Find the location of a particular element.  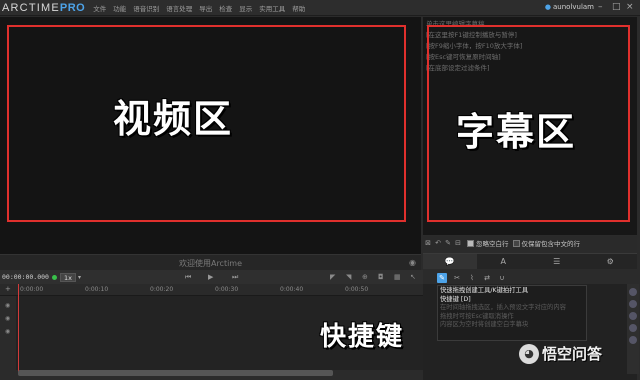

brush-icon: ⌇ is located at coordinates (472, 278).